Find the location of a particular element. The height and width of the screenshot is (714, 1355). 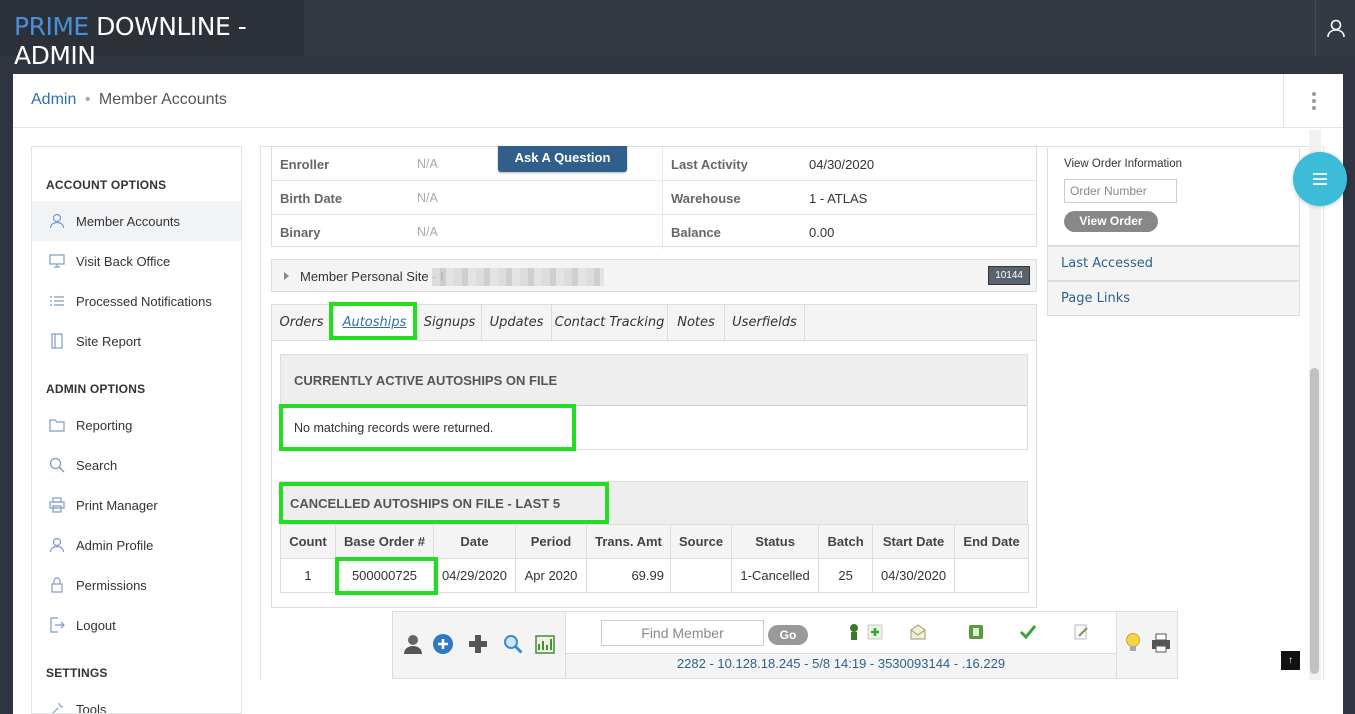

tab-notes: Notes is located at coordinates (696, 323).